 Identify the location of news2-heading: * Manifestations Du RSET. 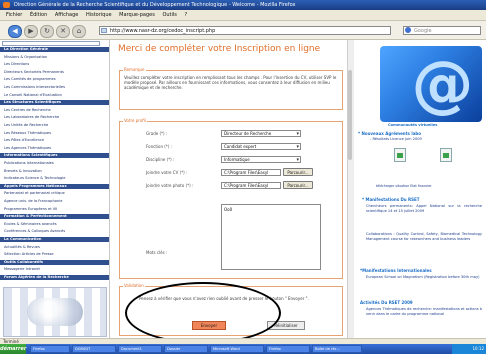
(391, 199).